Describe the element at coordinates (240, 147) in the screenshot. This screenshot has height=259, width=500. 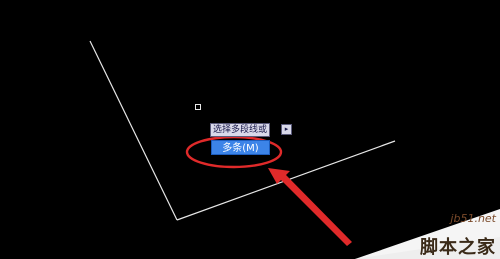
I see `multiple-option-button: 多条(M)` at that location.